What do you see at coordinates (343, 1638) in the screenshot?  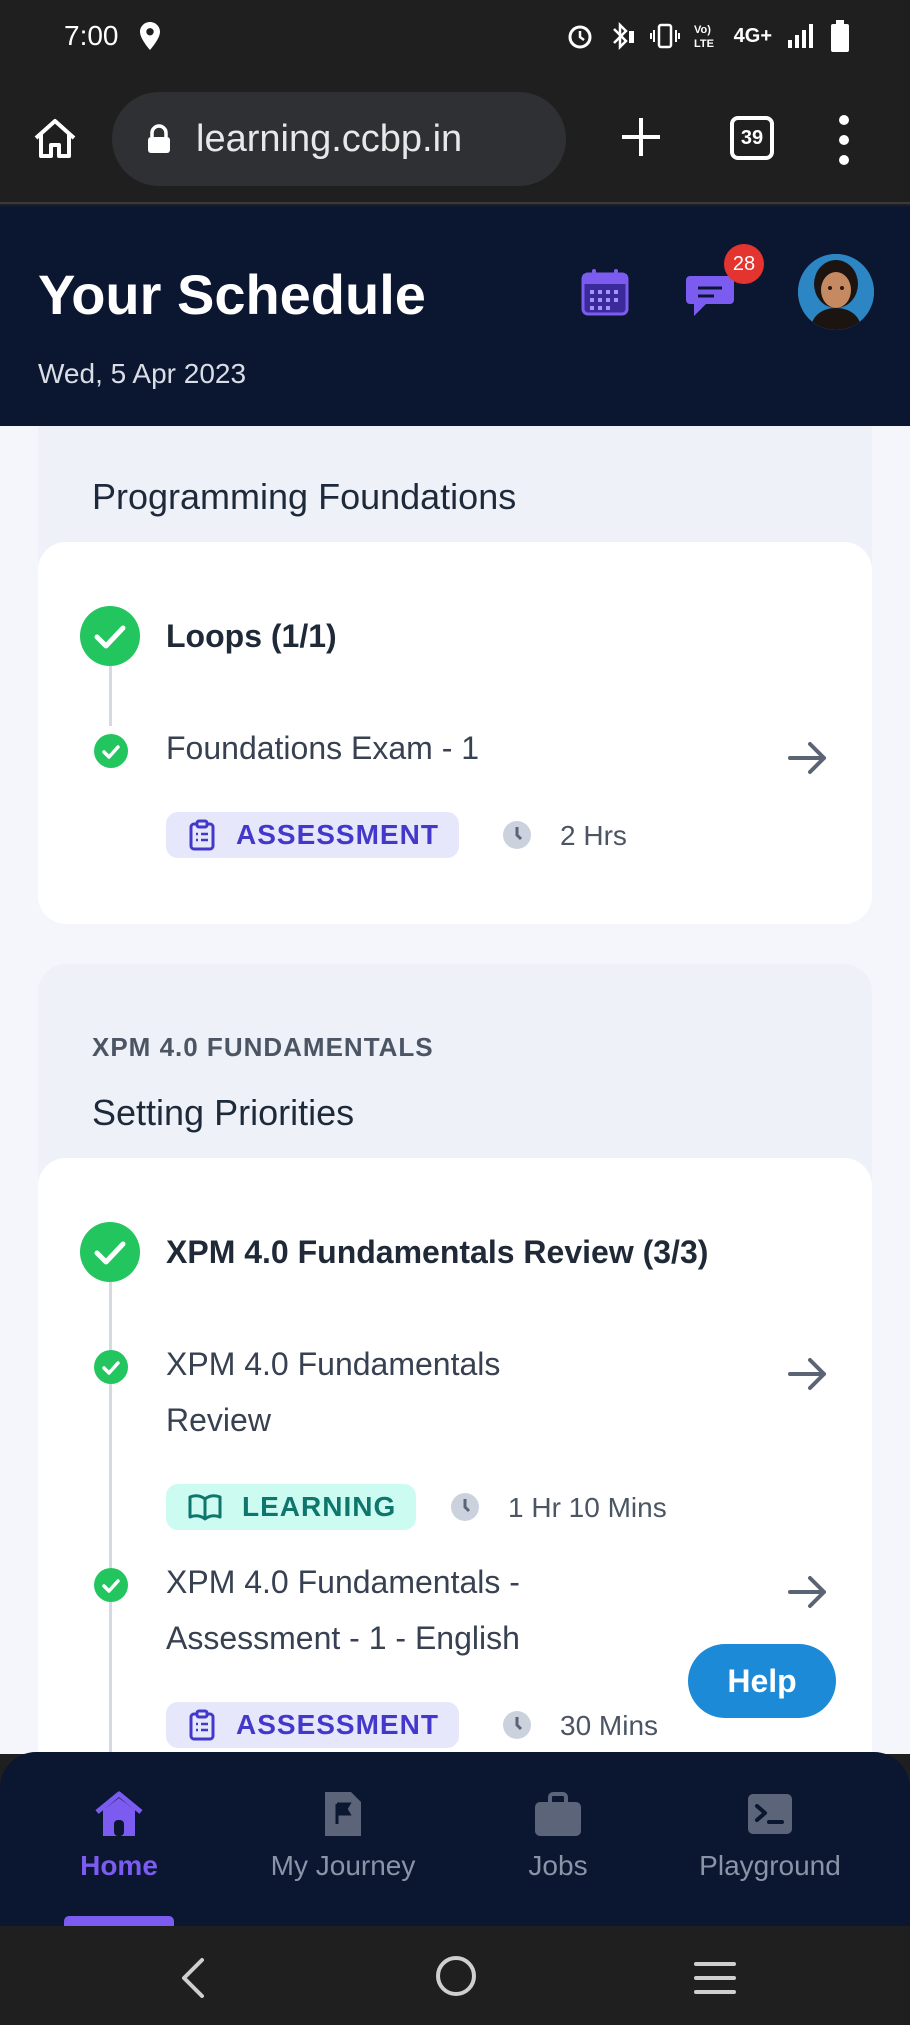 I see `item-title-line: Assessment - 1 - English` at bounding box center [343, 1638].